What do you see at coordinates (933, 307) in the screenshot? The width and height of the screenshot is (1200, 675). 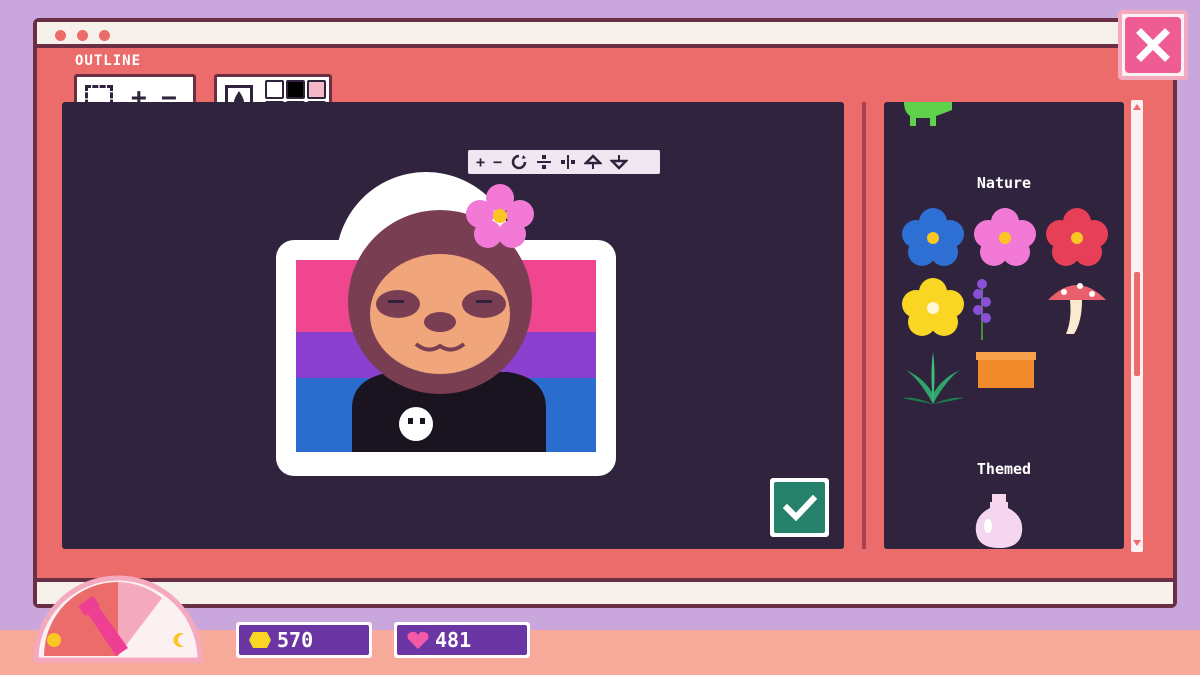 I see `yellow-flower-sticker` at bounding box center [933, 307].